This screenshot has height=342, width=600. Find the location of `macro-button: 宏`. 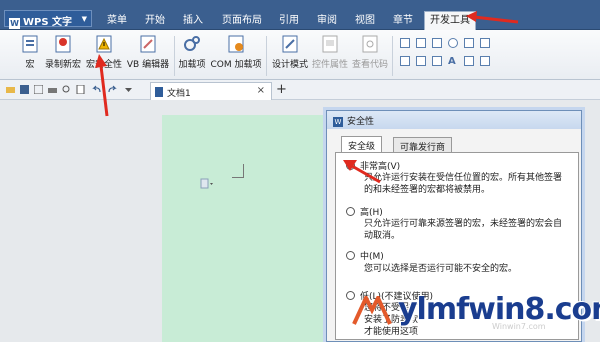

macro-button: 宏 is located at coordinates (30, 52).